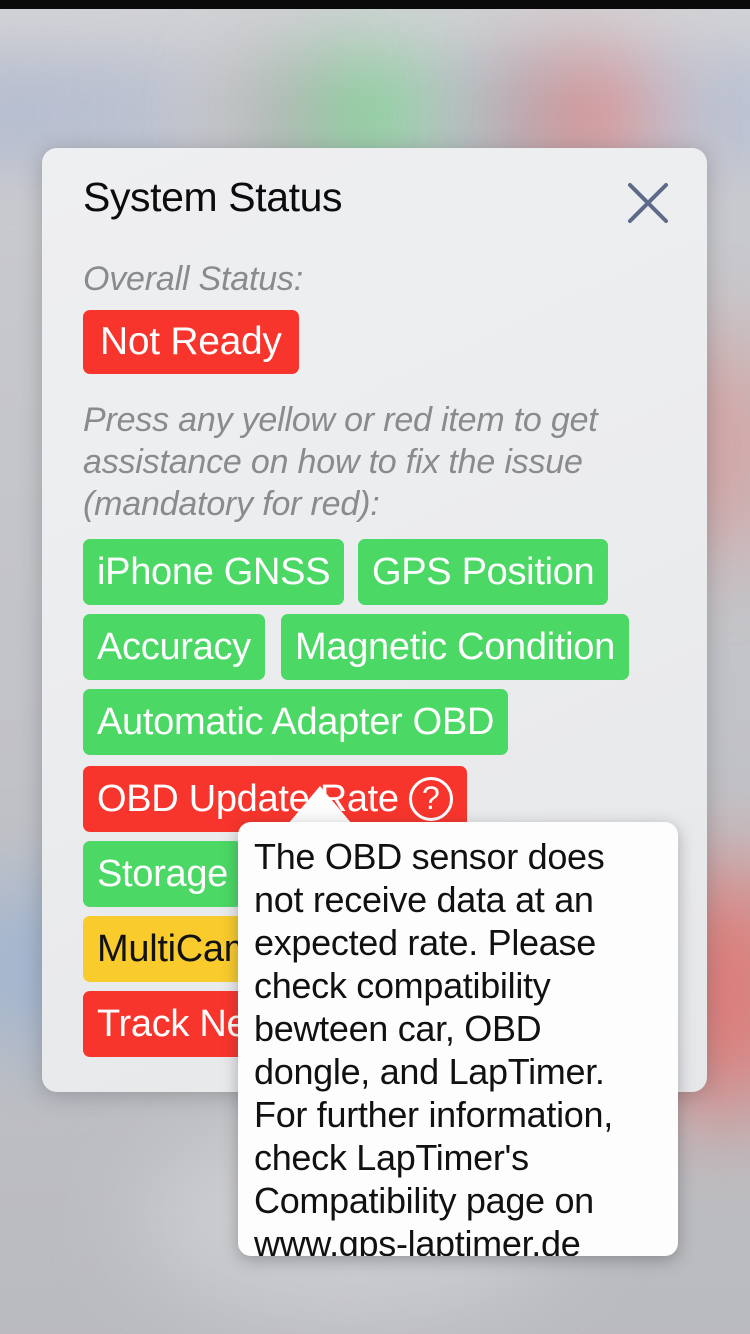 Image resolution: width=750 pixels, height=1334 pixels. I want to click on status-item-magnetic-condition: Magnetic Condition, so click(455, 647).